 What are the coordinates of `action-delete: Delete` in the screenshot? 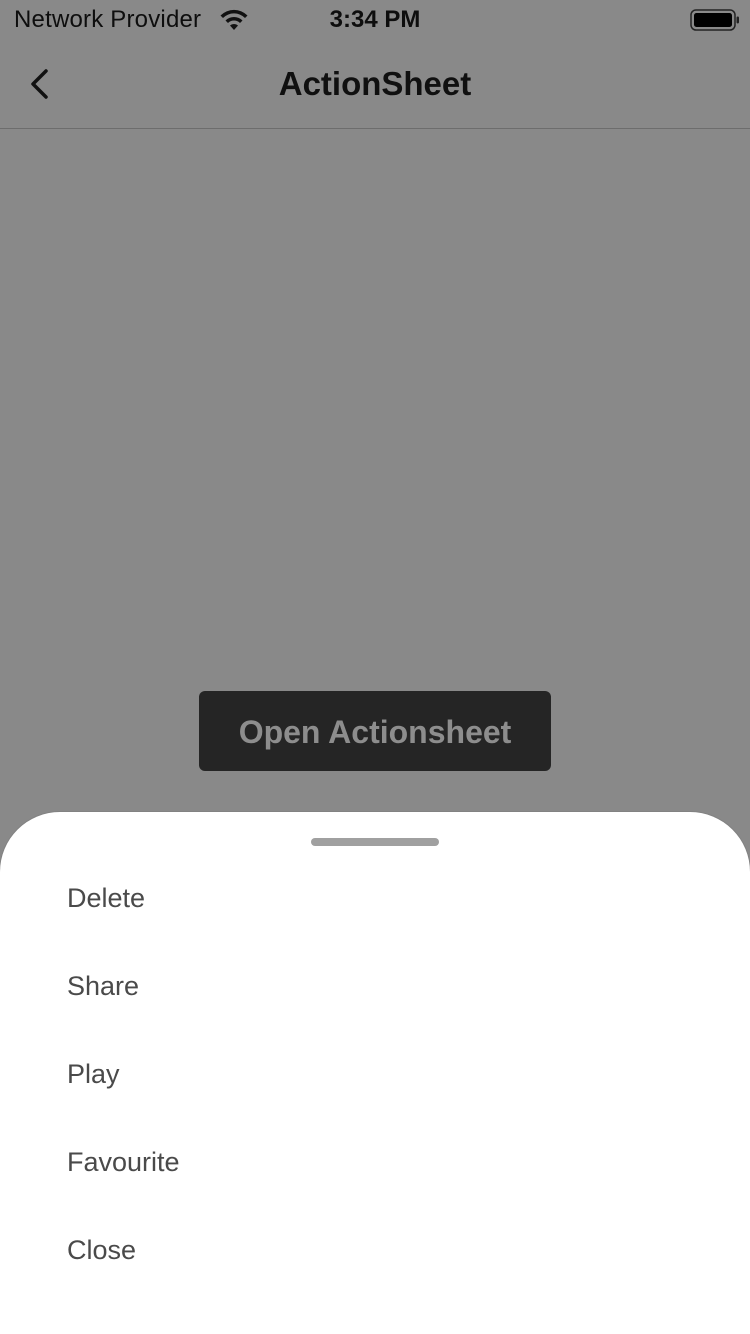 It's located at (375, 898).